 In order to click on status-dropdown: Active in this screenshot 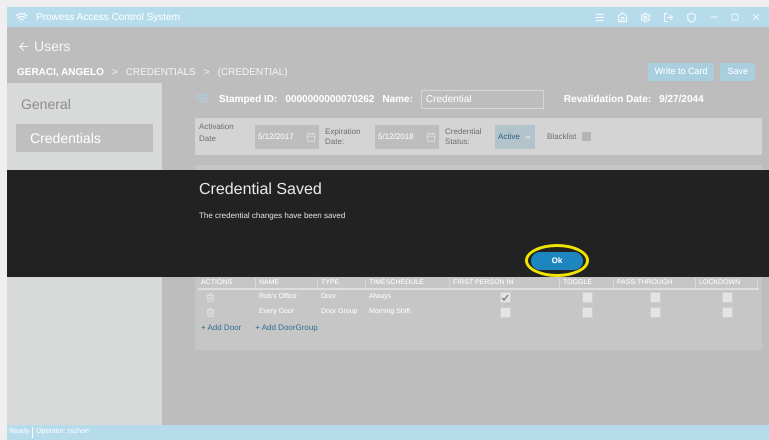, I will do `click(515, 136)`.